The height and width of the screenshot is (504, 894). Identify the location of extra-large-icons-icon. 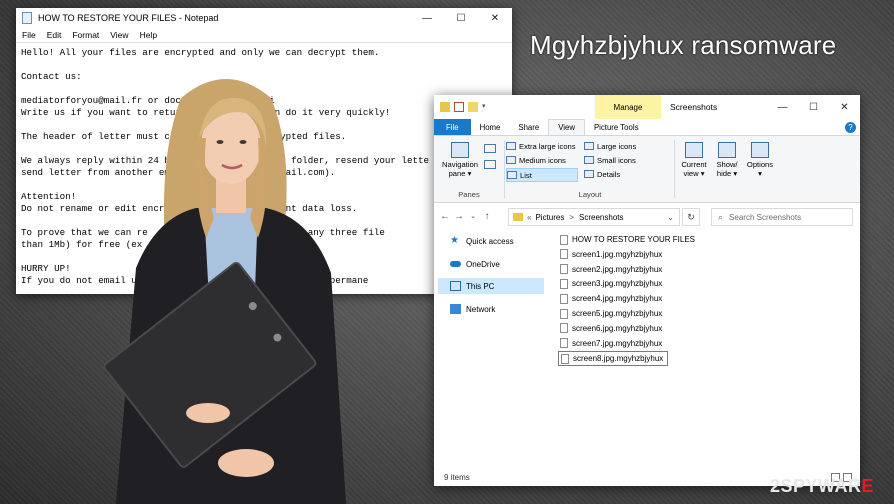
(511, 146).